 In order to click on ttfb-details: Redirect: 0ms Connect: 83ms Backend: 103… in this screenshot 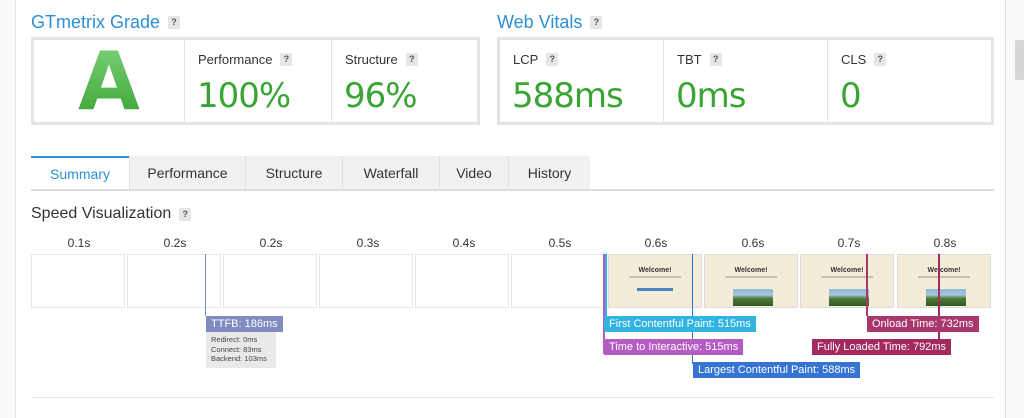, I will do `click(241, 350)`.